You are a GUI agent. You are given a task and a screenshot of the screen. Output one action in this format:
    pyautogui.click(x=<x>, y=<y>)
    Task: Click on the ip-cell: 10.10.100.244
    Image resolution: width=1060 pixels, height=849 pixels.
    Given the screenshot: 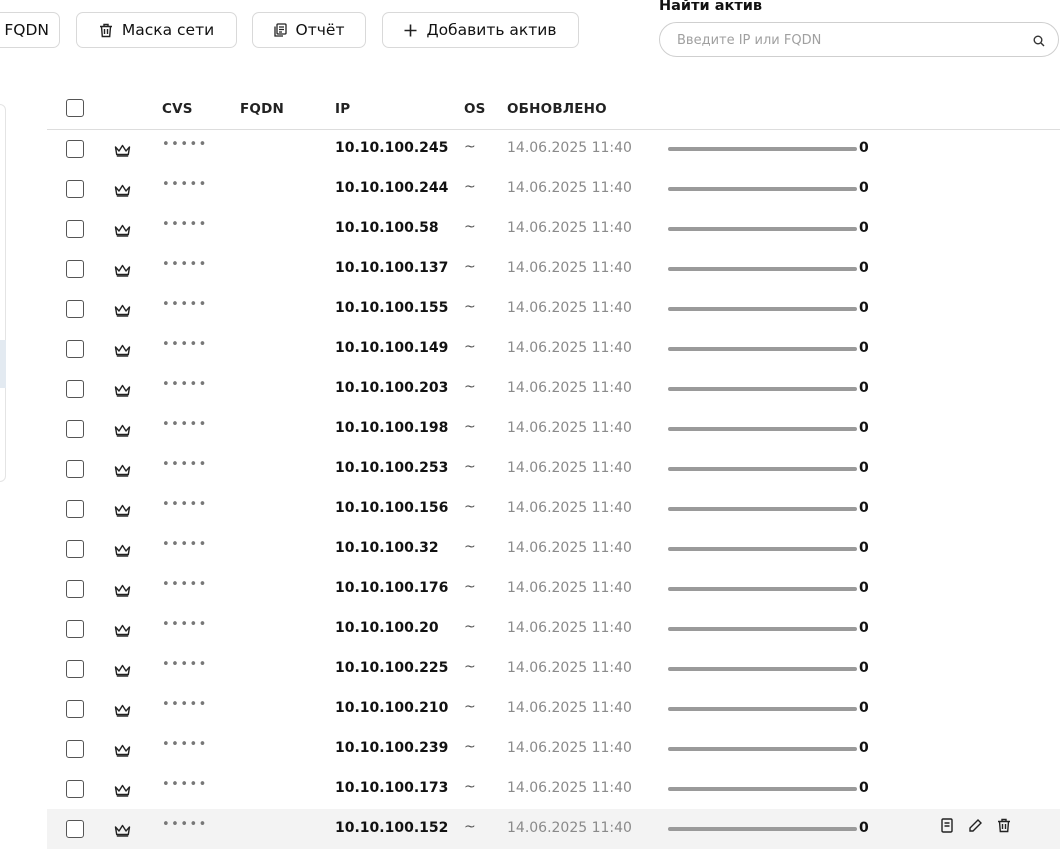 What is the action you would take?
    pyautogui.click(x=392, y=188)
    